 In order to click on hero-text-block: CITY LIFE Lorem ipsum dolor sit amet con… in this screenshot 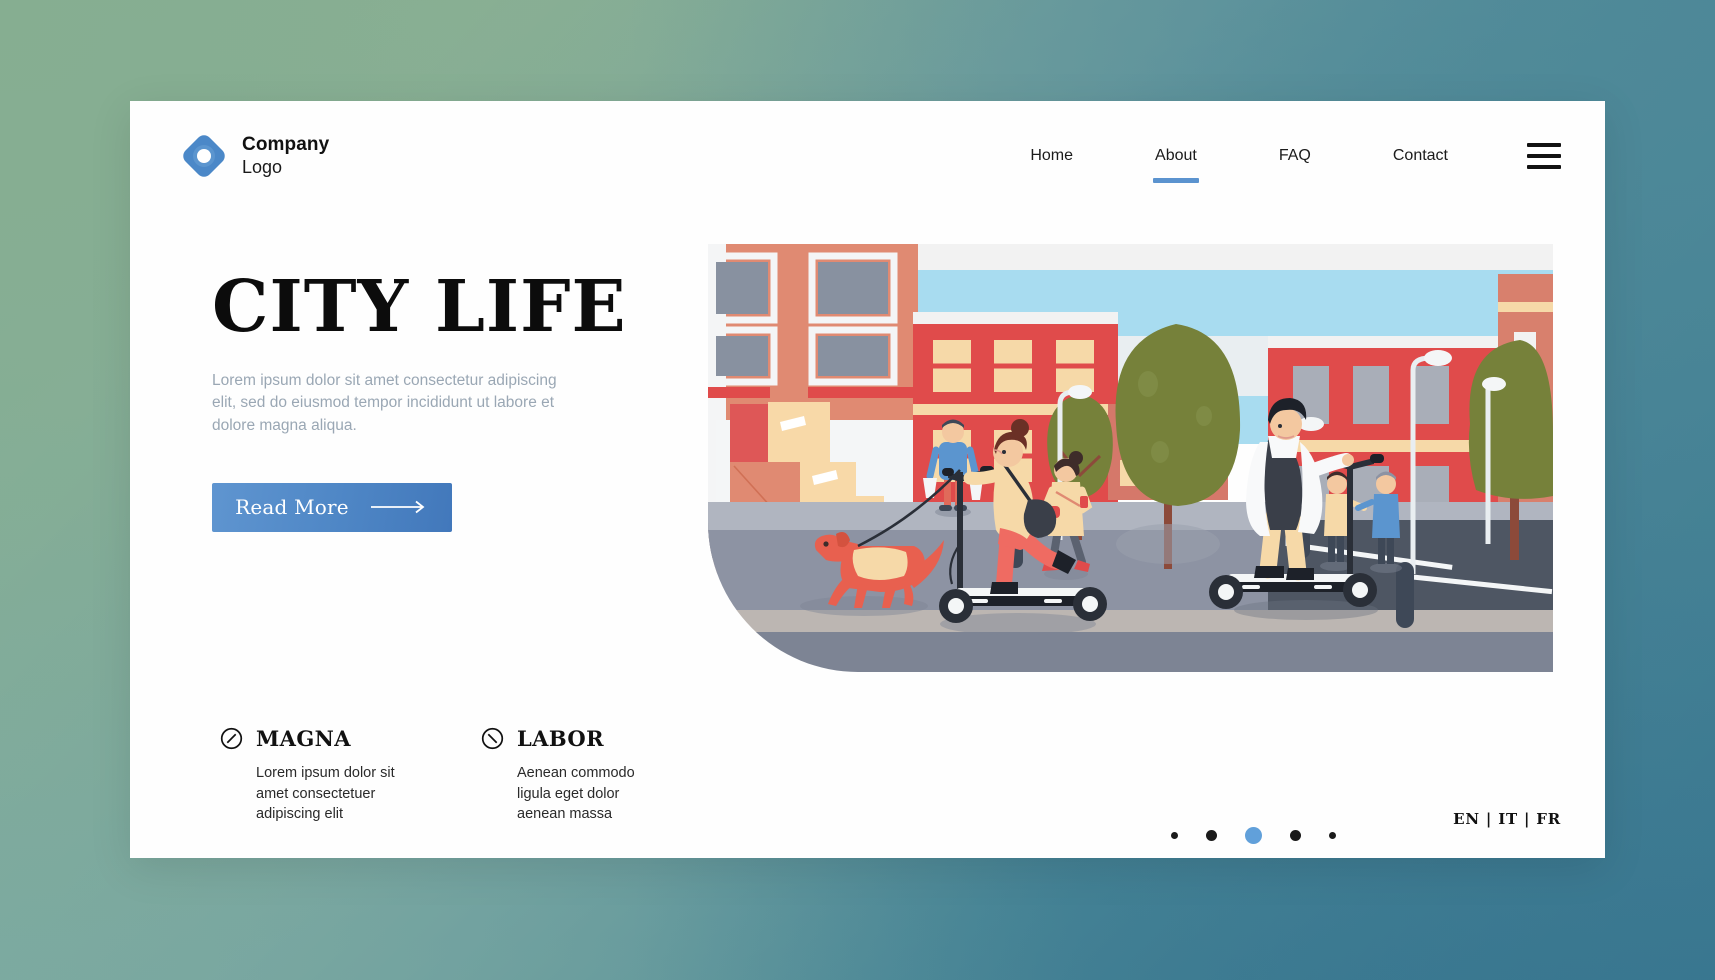, I will do `click(492, 401)`.